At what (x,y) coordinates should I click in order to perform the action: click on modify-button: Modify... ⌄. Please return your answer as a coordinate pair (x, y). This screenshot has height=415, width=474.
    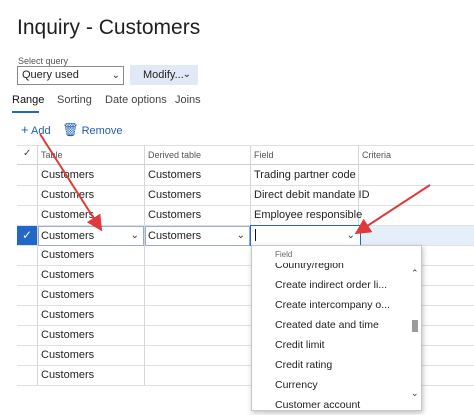
    Looking at the image, I should click on (164, 75).